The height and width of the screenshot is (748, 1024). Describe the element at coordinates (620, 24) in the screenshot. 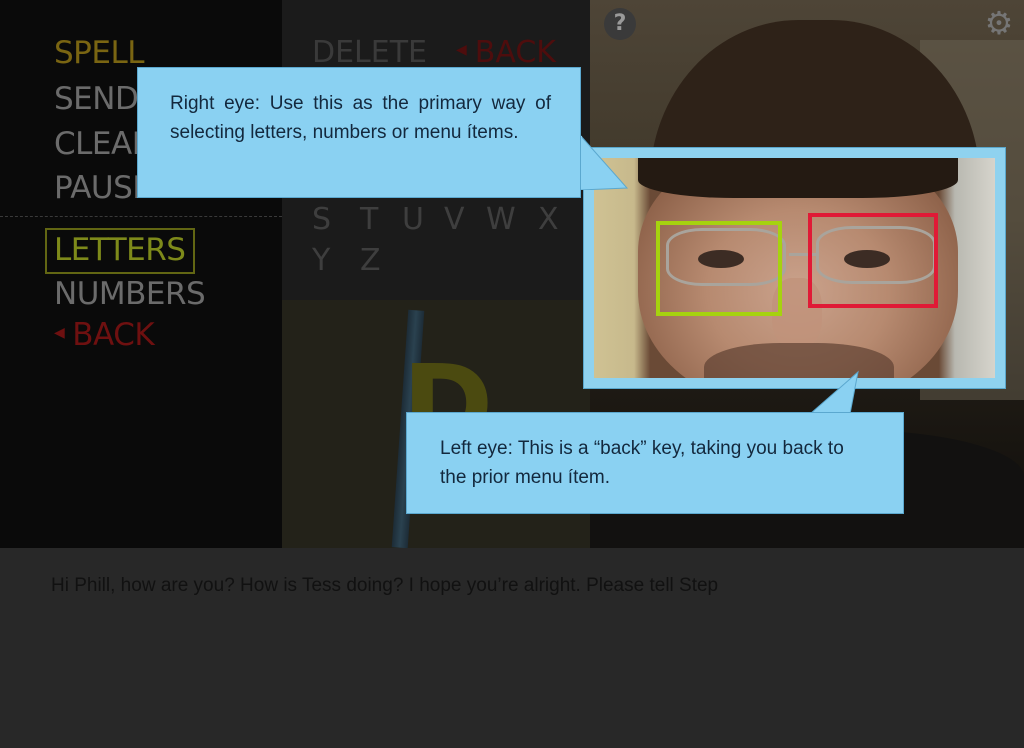

I see `question-icon: ?` at that location.